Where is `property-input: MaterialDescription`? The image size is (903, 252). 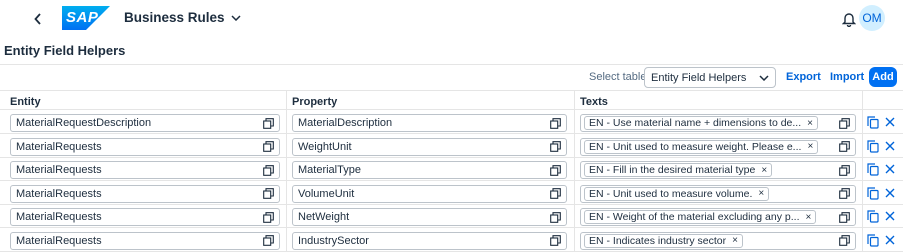
property-input: MaterialDescription is located at coordinates (429, 123).